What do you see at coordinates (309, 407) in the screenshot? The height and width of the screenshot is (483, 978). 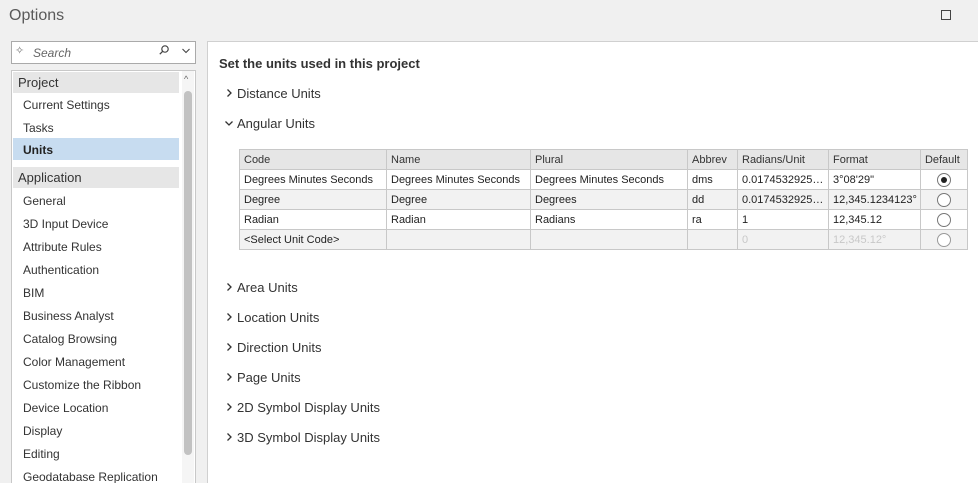 I see `section-label: 2D Symbol Display Units` at bounding box center [309, 407].